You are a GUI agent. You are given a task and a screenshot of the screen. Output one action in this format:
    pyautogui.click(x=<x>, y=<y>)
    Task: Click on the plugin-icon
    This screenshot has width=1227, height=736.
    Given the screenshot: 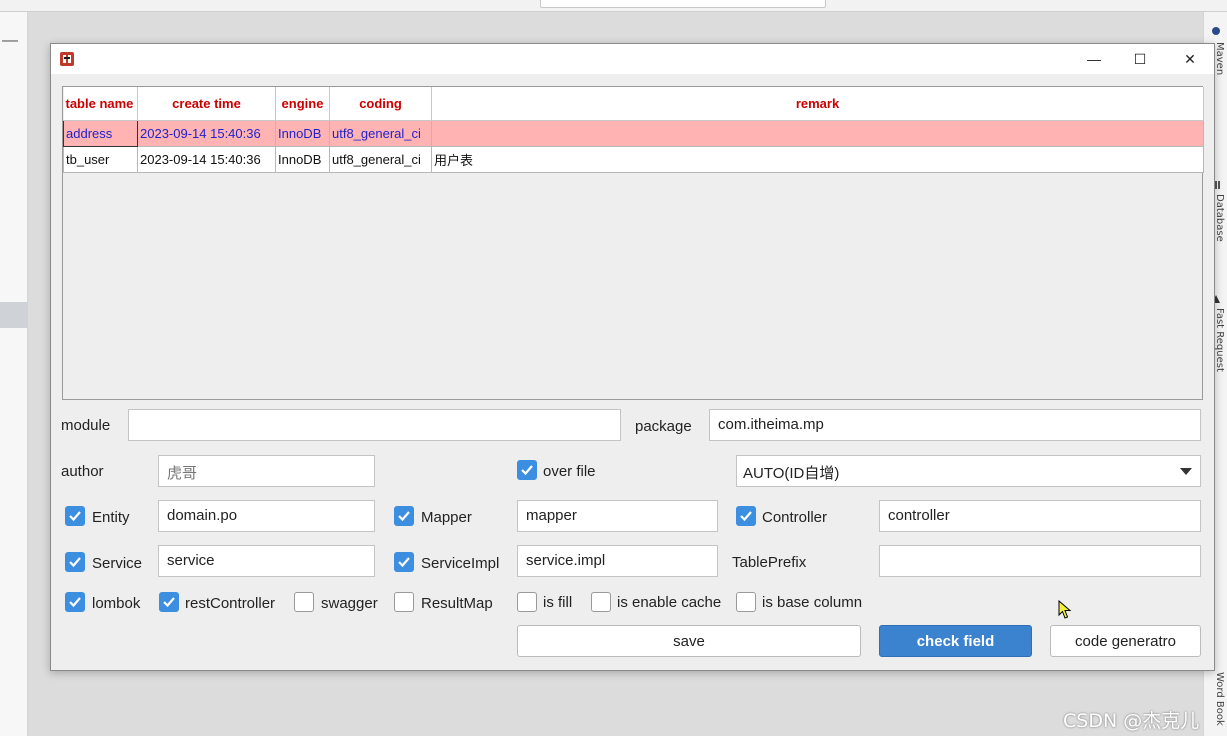 What is the action you would take?
    pyautogui.click(x=1216, y=31)
    